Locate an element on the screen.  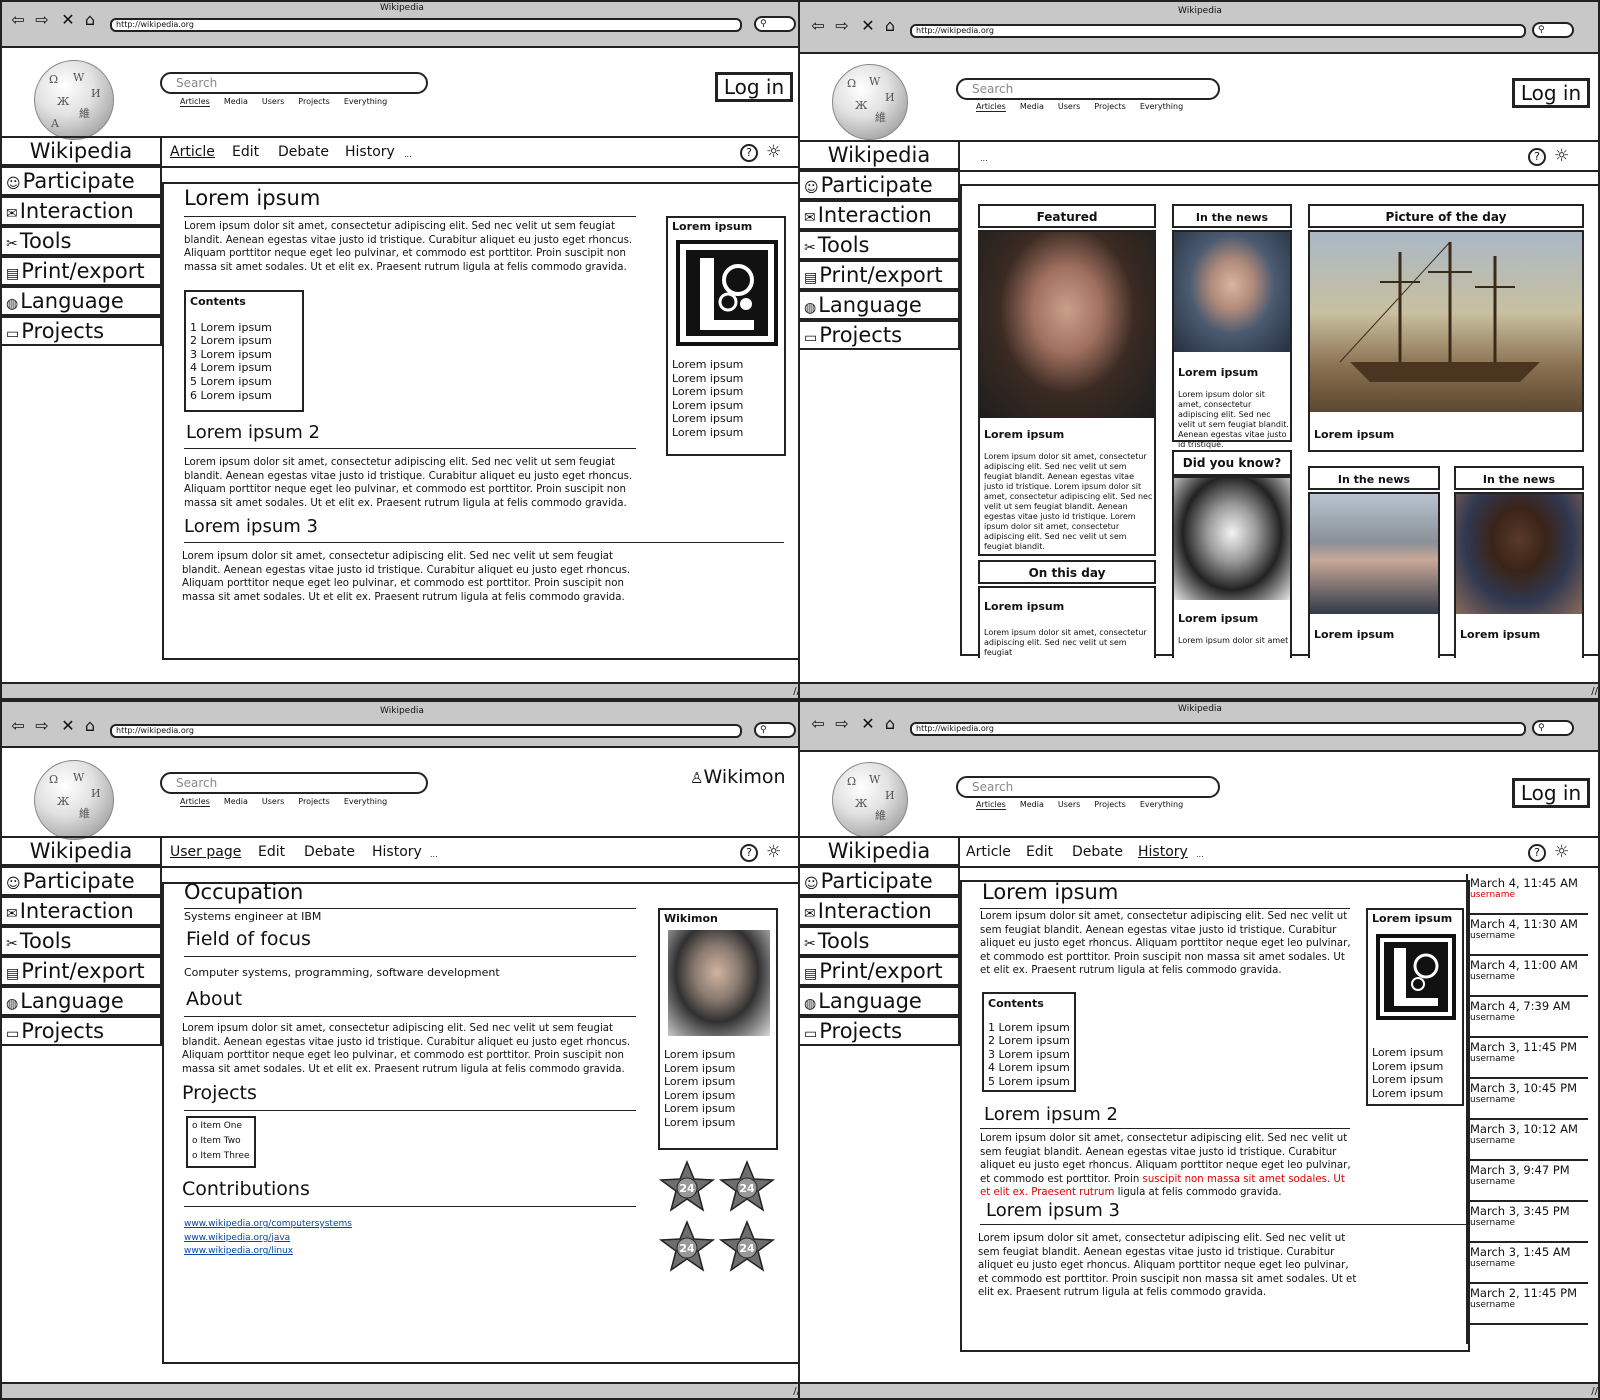
revision-date: March 3, 10:45 PM is located at coordinates (1529, 1088).